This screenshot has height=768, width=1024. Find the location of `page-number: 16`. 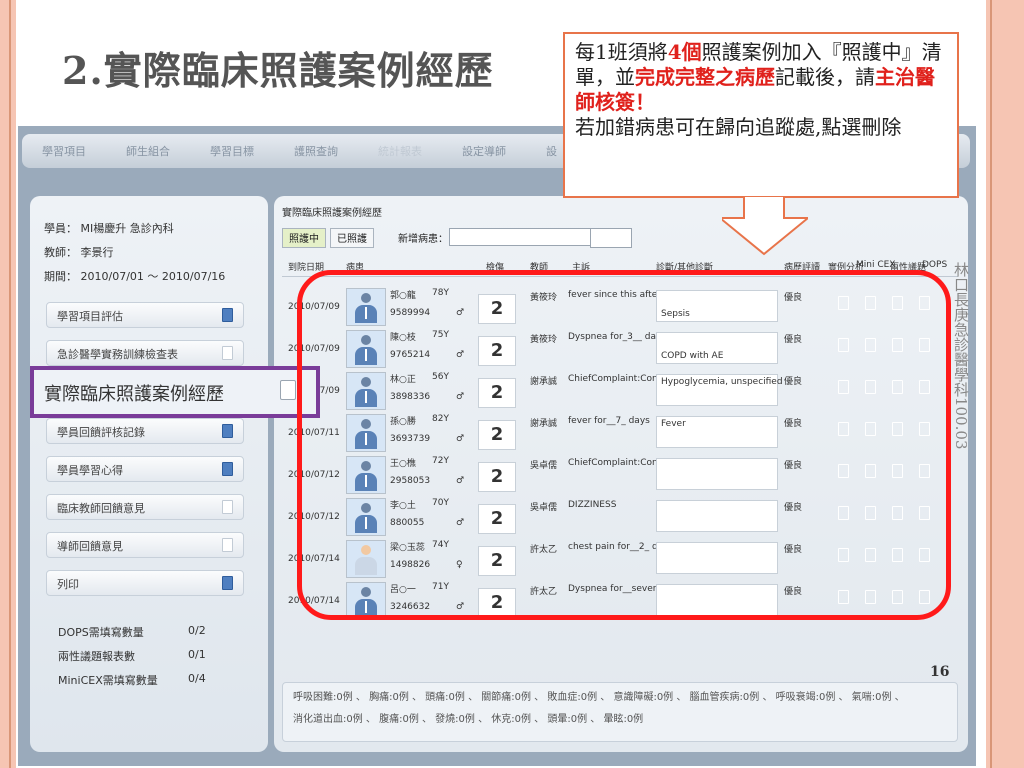

page-number: 16 is located at coordinates (940, 672).